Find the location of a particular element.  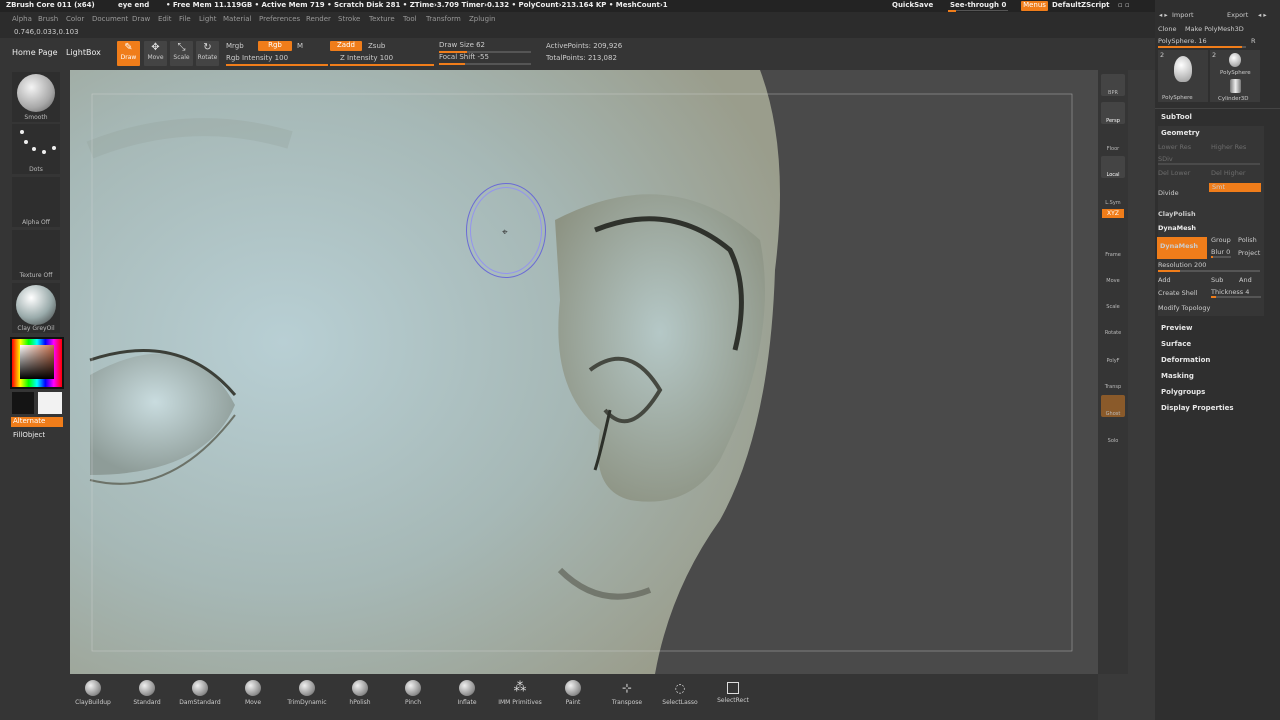

and-button: And is located at coordinates (1245, 280).